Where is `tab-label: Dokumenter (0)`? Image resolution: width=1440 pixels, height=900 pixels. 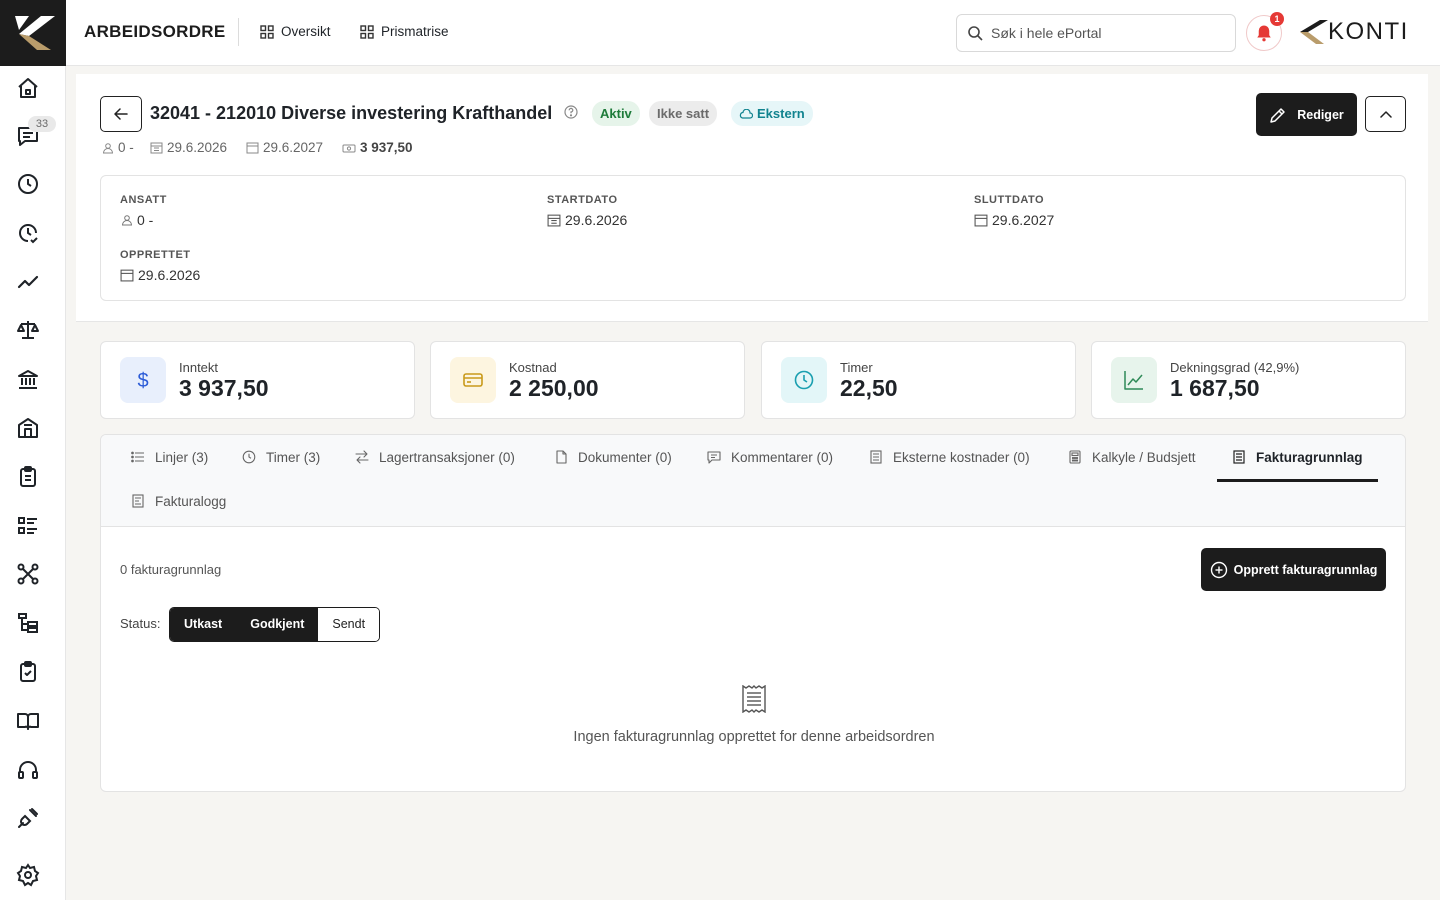
tab-label: Dokumenter (0) is located at coordinates (625, 457).